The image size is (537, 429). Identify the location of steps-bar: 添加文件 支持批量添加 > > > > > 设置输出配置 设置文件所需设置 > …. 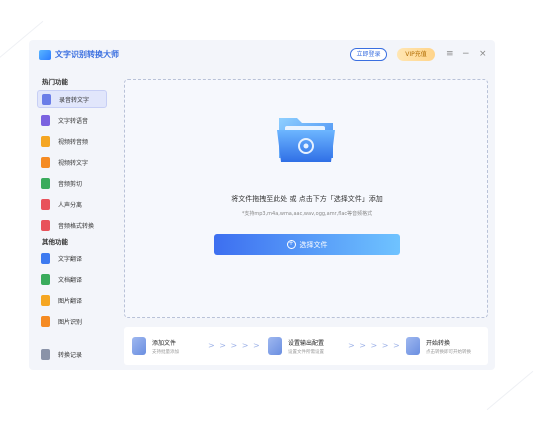
(306, 346).